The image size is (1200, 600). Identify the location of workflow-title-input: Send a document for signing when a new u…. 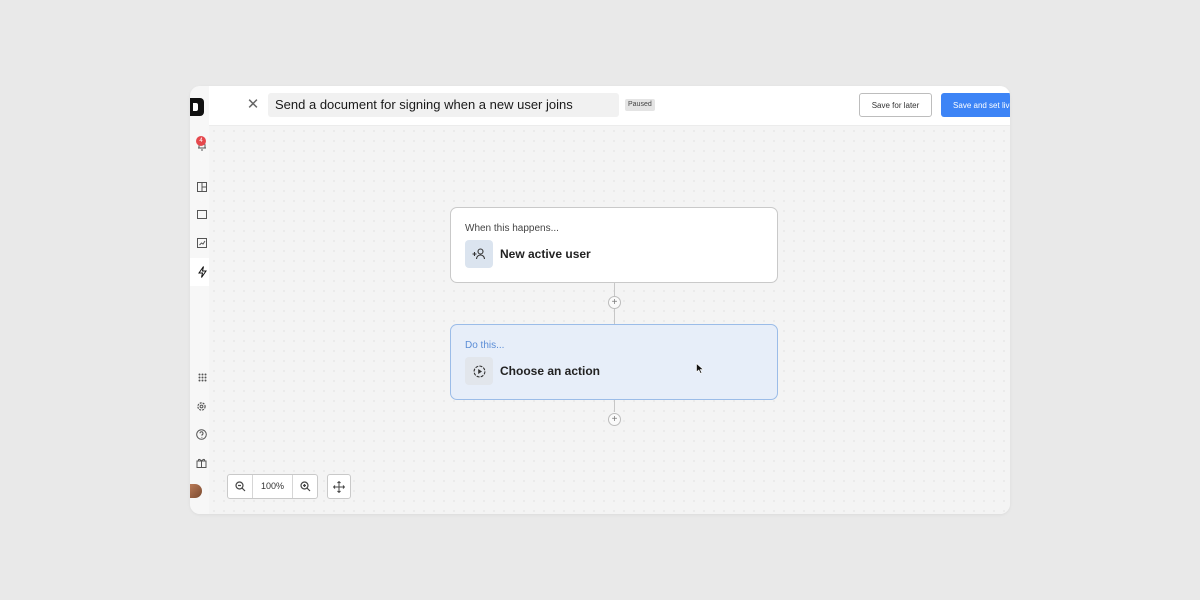
(443, 105).